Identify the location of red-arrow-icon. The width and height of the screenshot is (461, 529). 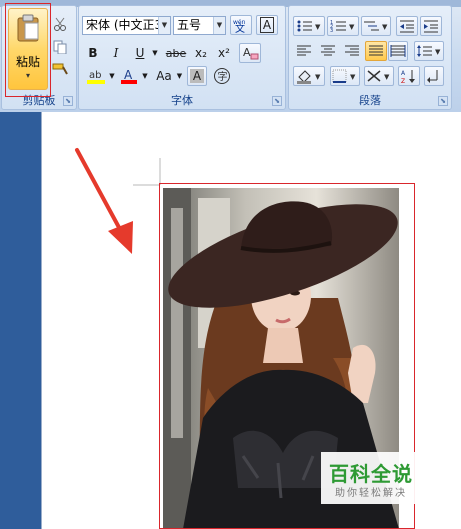
(104, 201).